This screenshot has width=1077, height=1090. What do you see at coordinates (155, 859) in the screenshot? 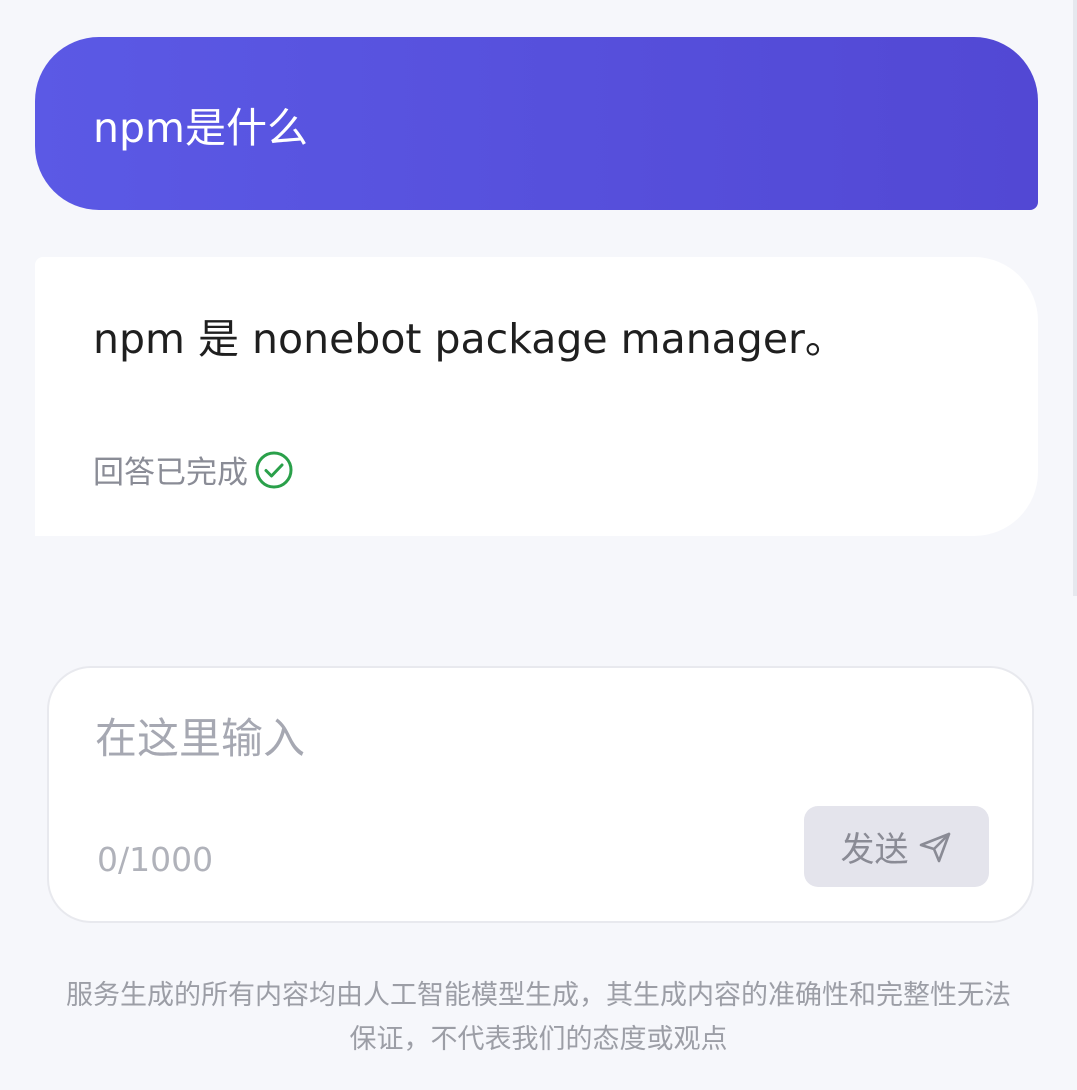
I see `char-counter: 0/1000` at bounding box center [155, 859].